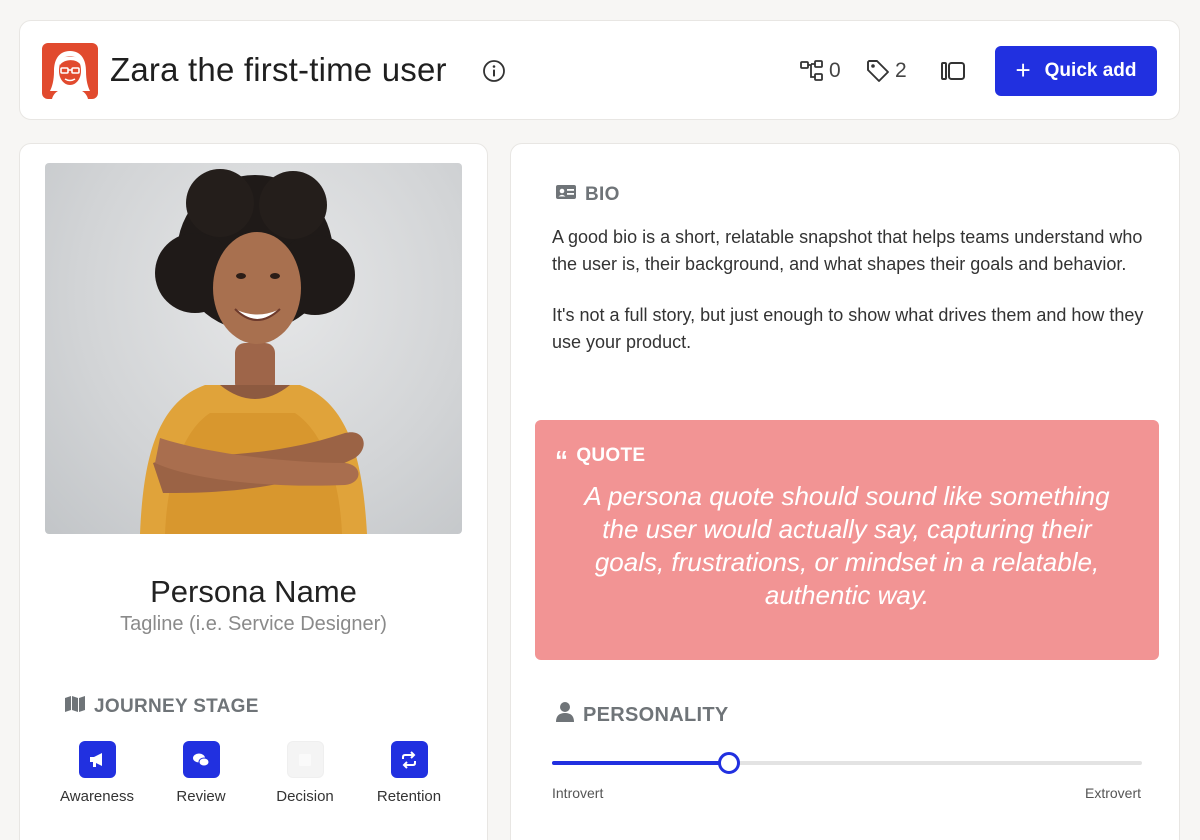 Image resolution: width=1200 pixels, height=840 pixels. I want to click on persona-tagline: Tagline (i.e. Service Designer), so click(253, 624).